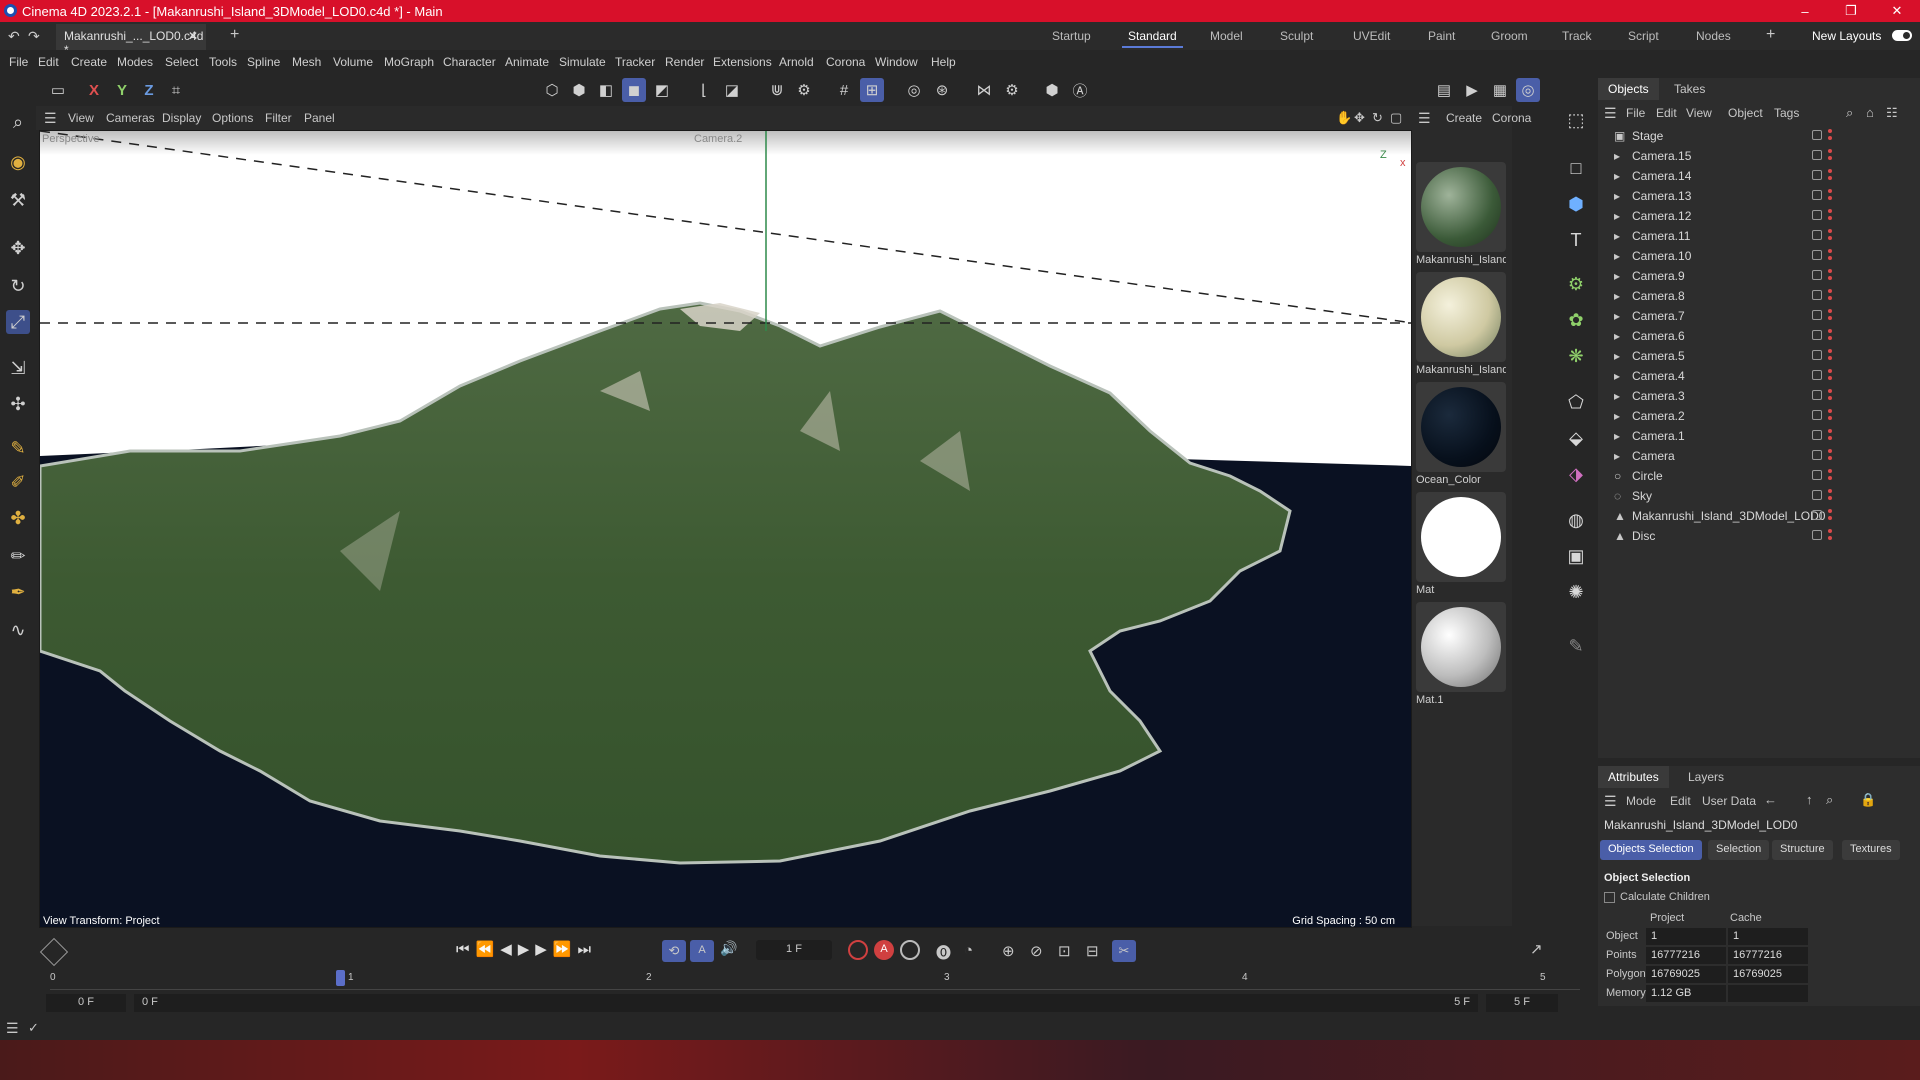 Image resolution: width=1920 pixels, height=1080 pixels. I want to click on camera-create-icon: ▣, so click(1576, 556).